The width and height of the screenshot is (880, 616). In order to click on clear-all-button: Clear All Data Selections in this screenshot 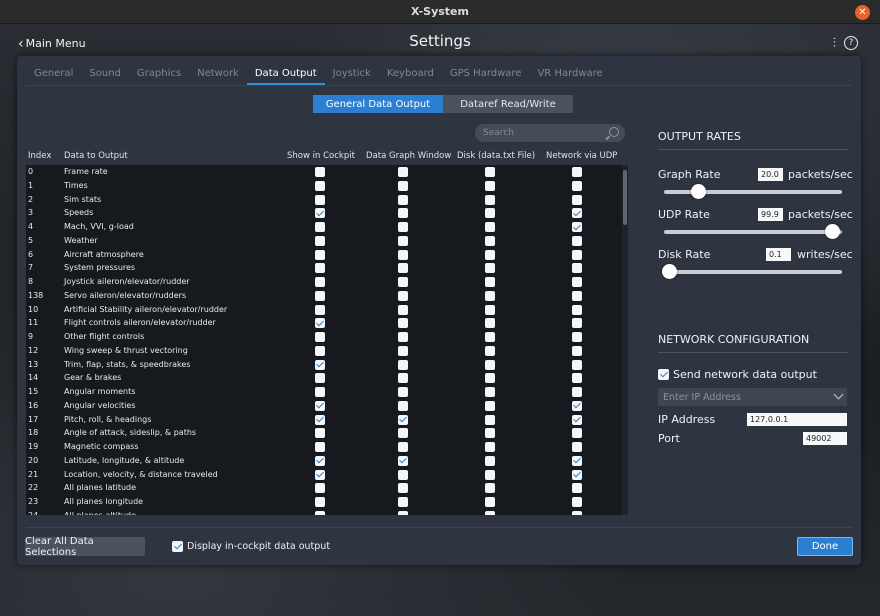, I will do `click(85, 547)`.